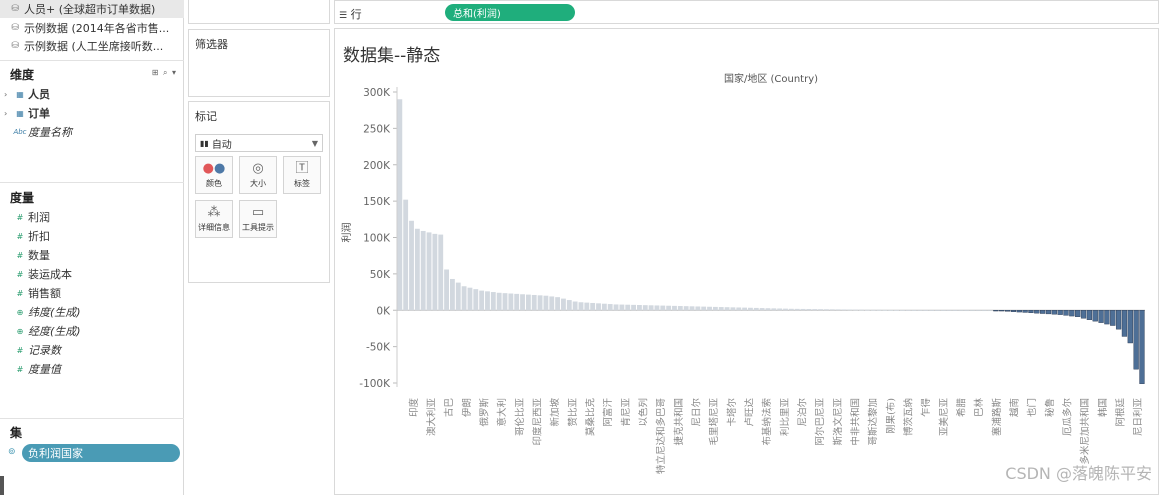 The height and width of the screenshot is (495, 1159). Describe the element at coordinates (214, 219) in the screenshot. I see `detail-button: ⁂ 详细信息` at that location.